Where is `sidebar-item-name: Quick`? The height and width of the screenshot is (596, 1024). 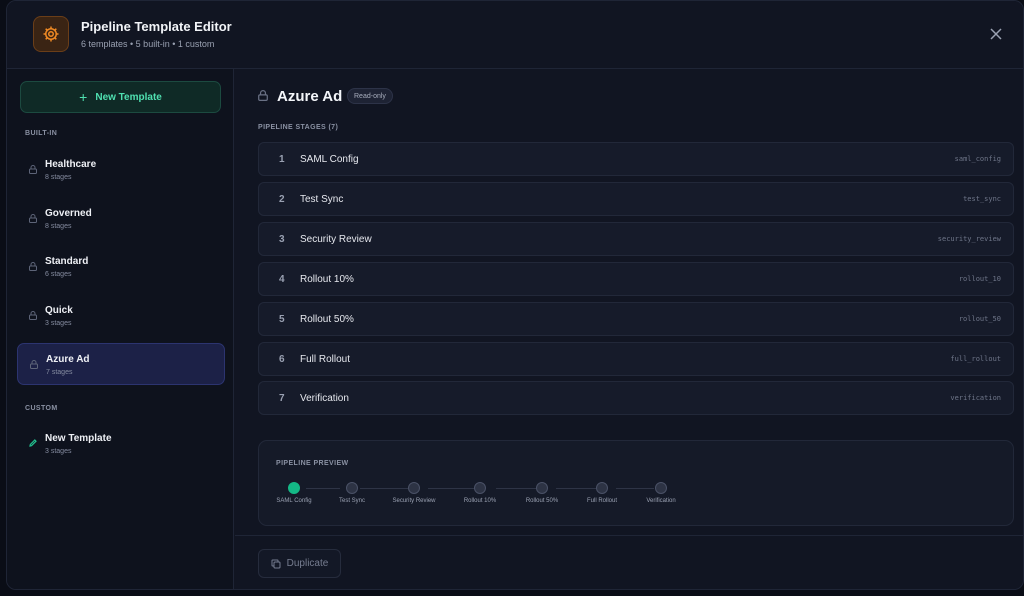
sidebar-item-name: Quick is located at coordinates (59, 310).